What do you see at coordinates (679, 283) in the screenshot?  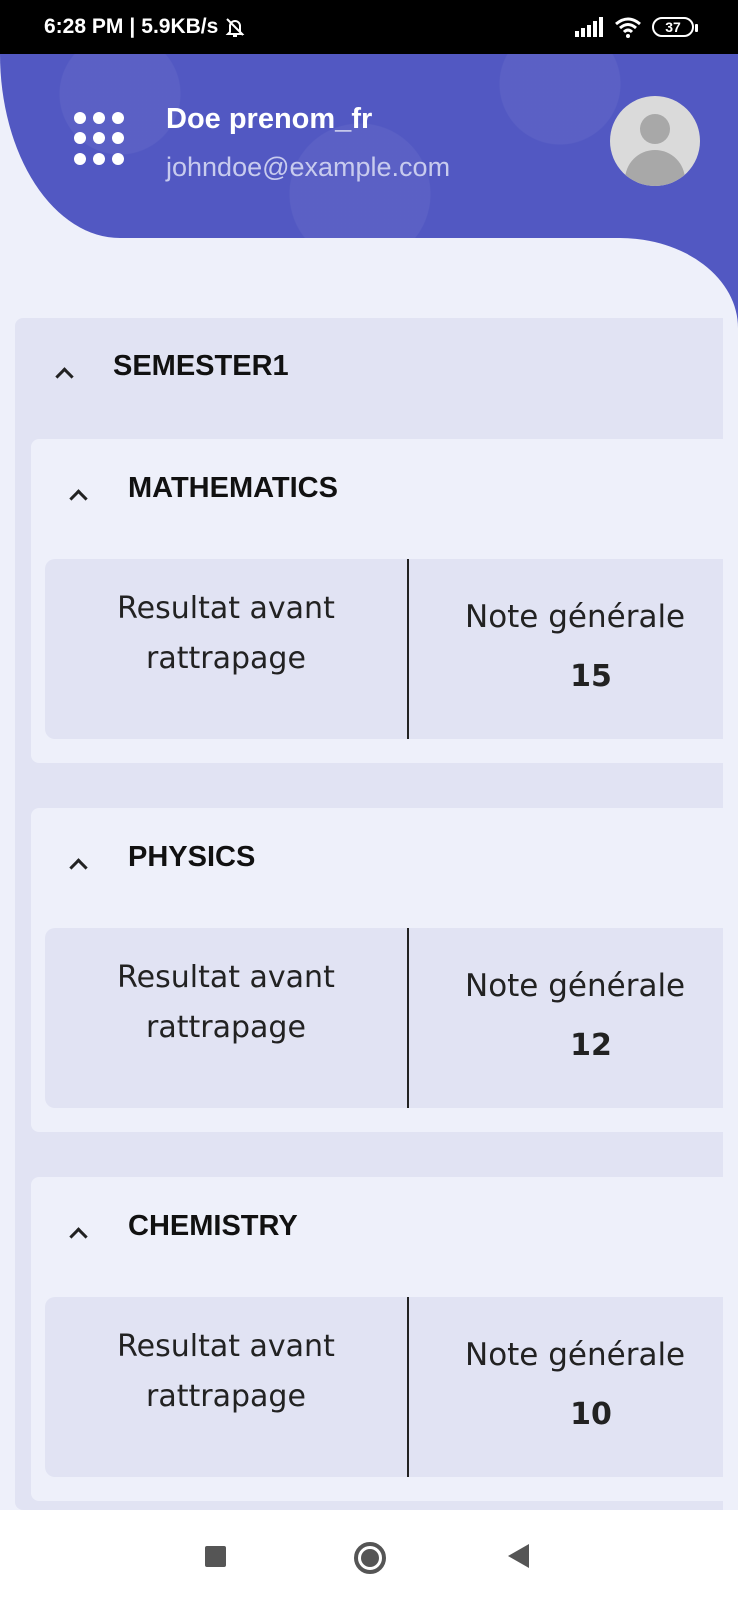 I see `header-corner-curve` at bounding box center [679, 283].